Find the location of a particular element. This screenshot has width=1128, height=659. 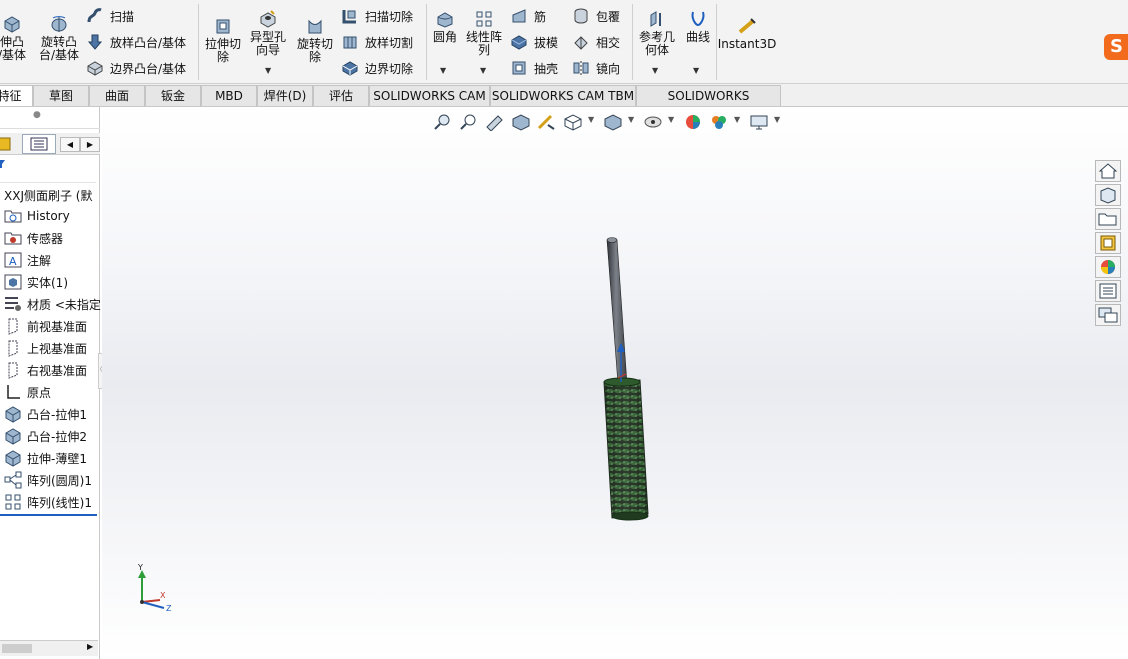

tree-item-origin: 原点 is located at coordinates (27, 392).